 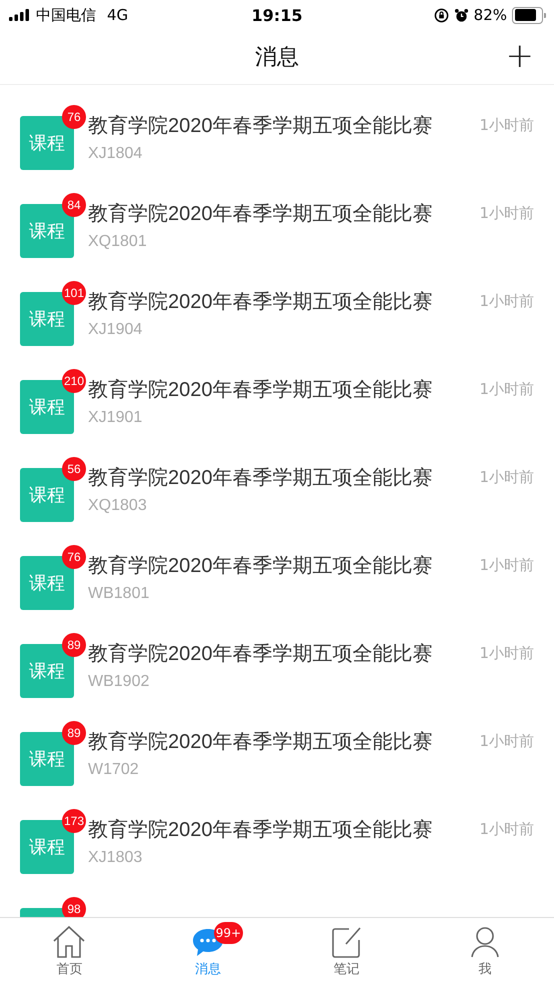 What do you see at coordinates (441, 15) in the screenshot?
I see `rotation-lock-icon` at bounding box center [441, 15].